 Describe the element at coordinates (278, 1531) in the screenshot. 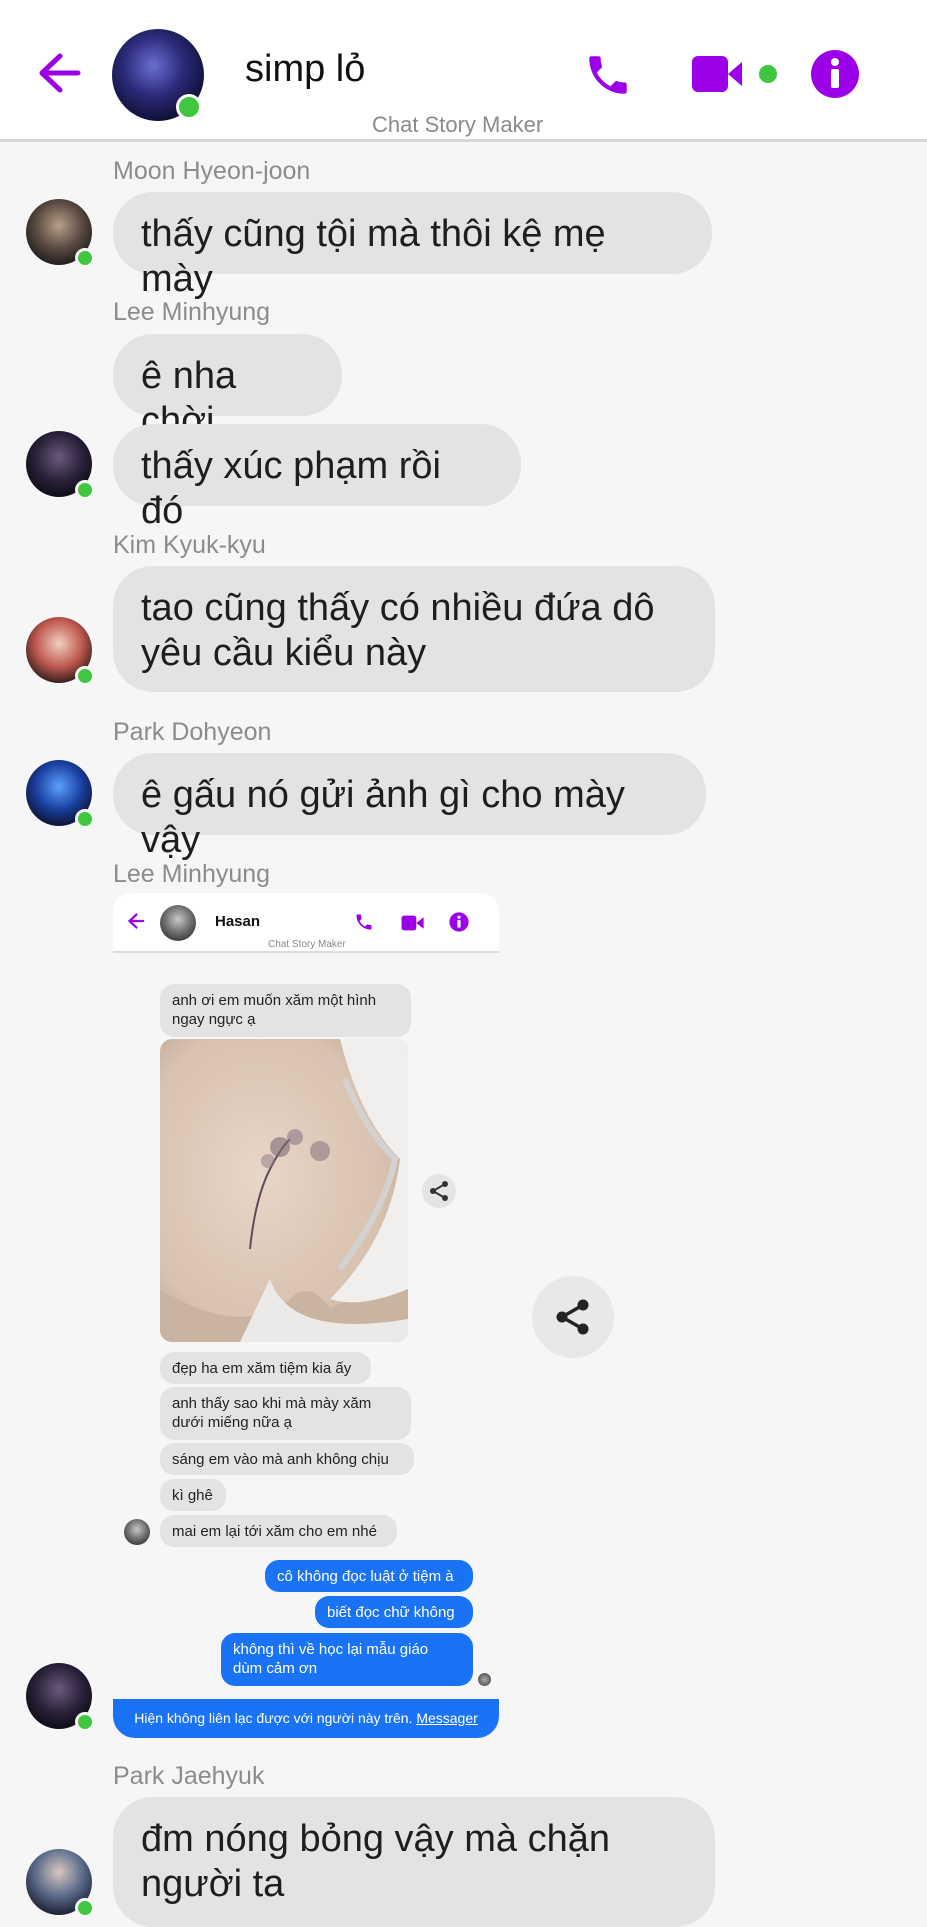

I see `message-bubble: mai em lại tới xăm cho em nhé` at that location.